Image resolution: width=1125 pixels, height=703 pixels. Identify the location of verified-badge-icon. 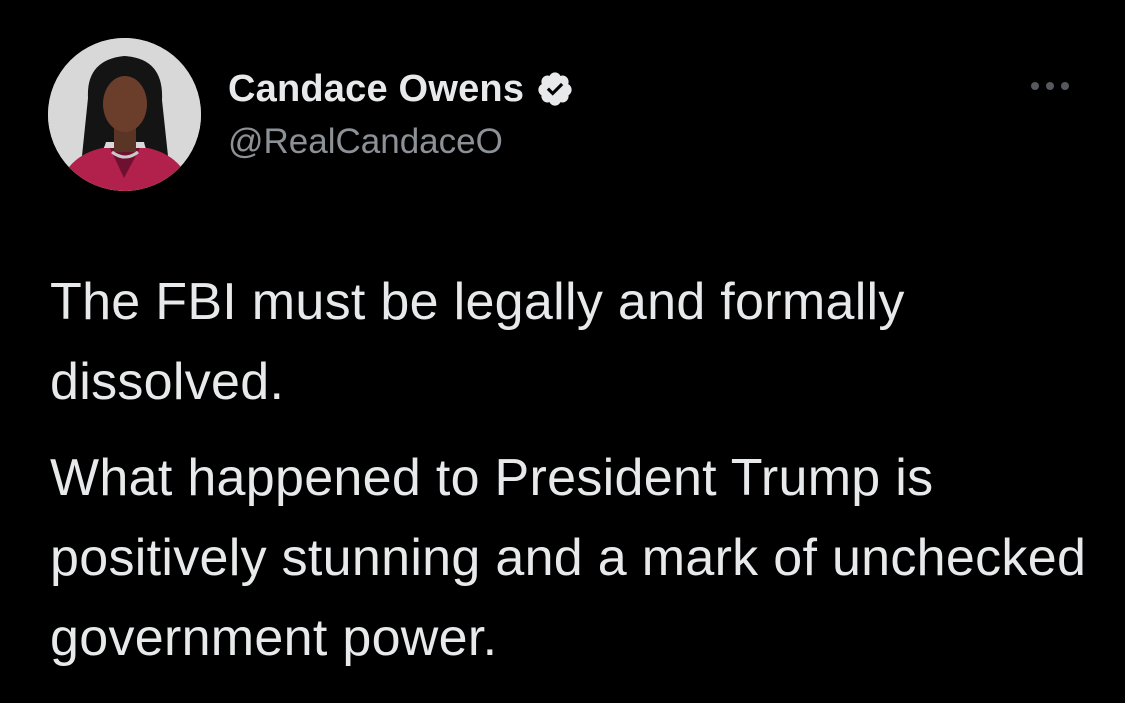
(555, 89).